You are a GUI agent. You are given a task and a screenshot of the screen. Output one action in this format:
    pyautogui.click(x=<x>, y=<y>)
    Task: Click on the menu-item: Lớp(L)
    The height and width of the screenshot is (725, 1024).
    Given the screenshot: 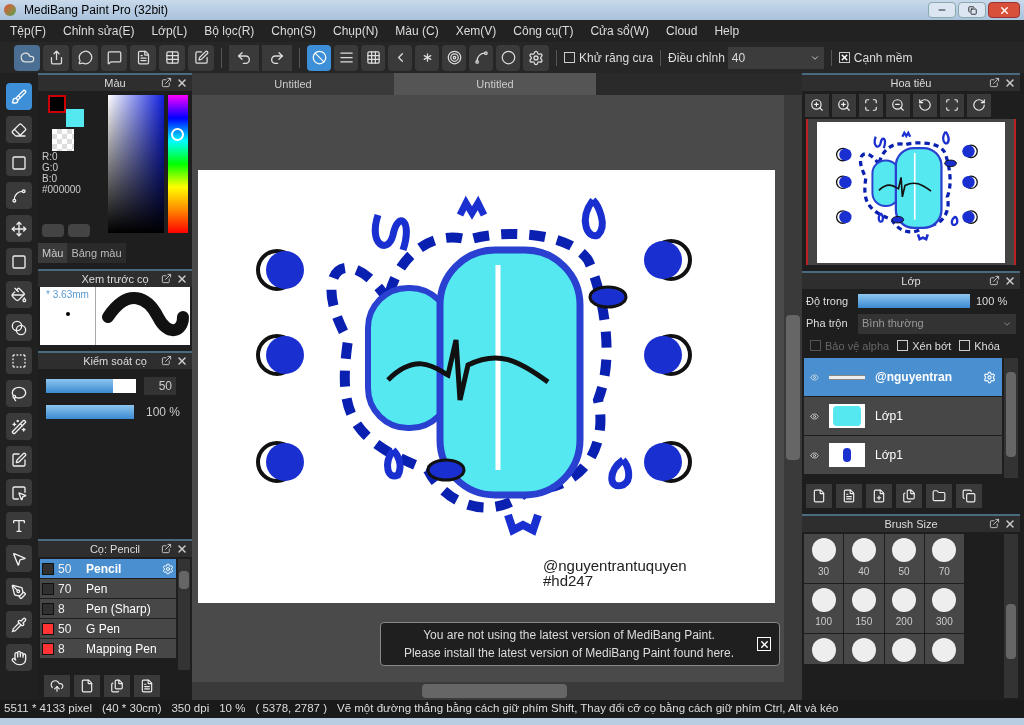 What is the action you would take?
    pyautogui.click(x=169, y=31)
    